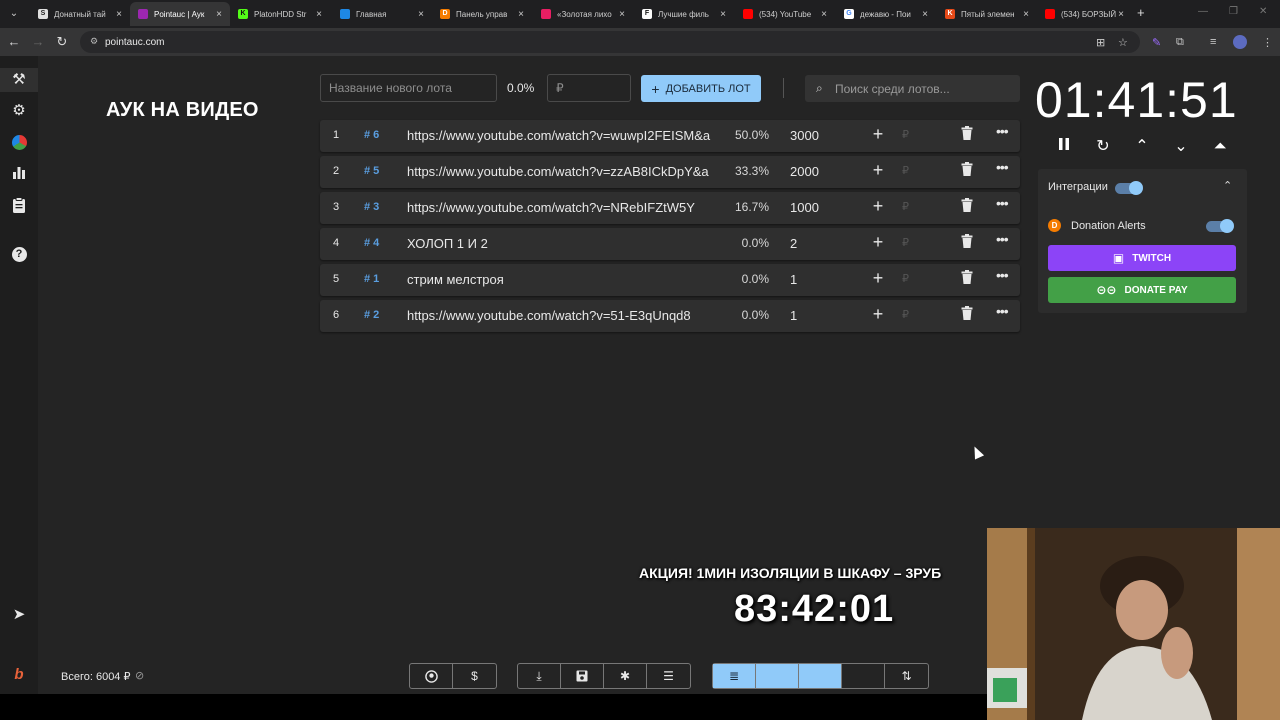 This screenshot has height=720, width=1280. Describe the element at coordinates (180, 14) in the screenshot. I see `browser-tab: Pointauc | Аук ×` at that location.